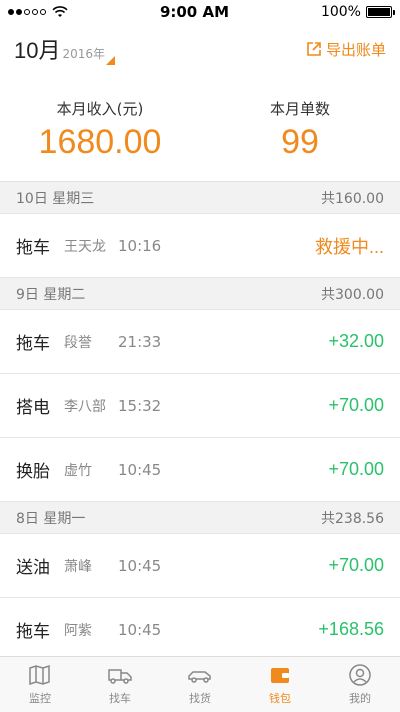  I want to click on tab-bar: 监控 找车 找货 钱包 我的, so click(200, 684).